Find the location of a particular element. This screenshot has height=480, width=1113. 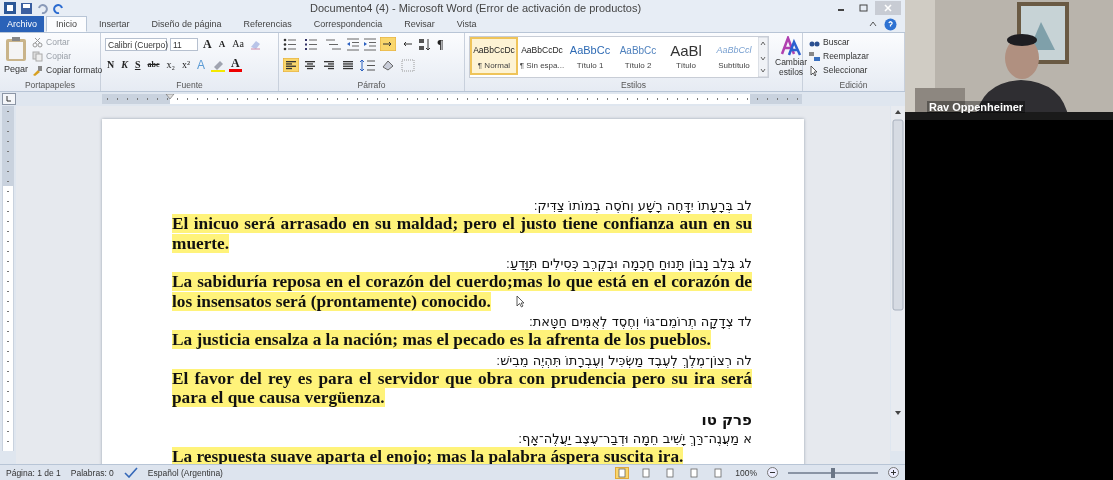

verse-translation: El favor del rey es para el servidor que obra con prudencia pero su ira será para el que causa vergüenza. is located at coordinates (462, 388).